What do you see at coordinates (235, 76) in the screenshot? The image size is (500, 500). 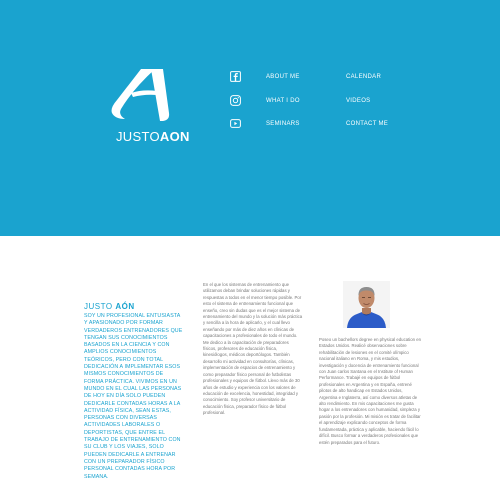 I see `facebook-icon` at bounding box center [235, 76].